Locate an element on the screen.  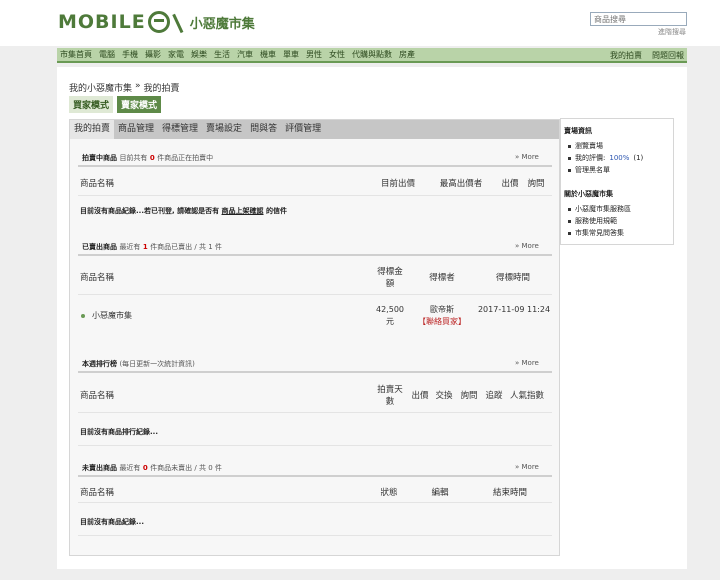
empty-text: 目前沒有商品紀錄...若已刊登, 請確認是否有 is located at coordinates (150, 211).